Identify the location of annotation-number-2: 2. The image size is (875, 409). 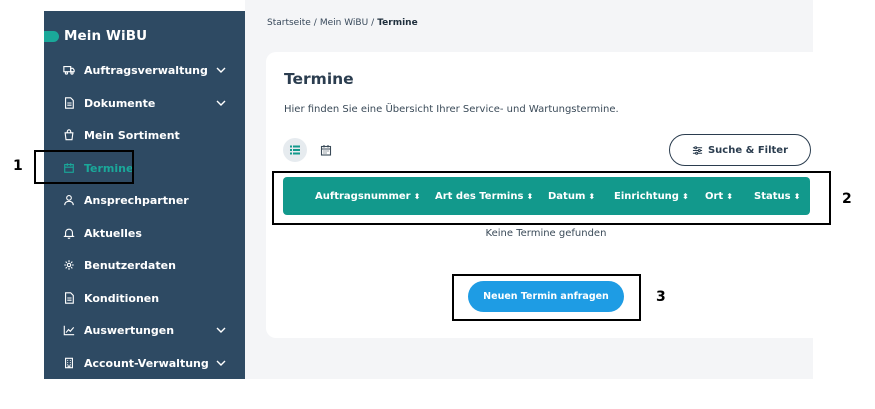
(847, 199).